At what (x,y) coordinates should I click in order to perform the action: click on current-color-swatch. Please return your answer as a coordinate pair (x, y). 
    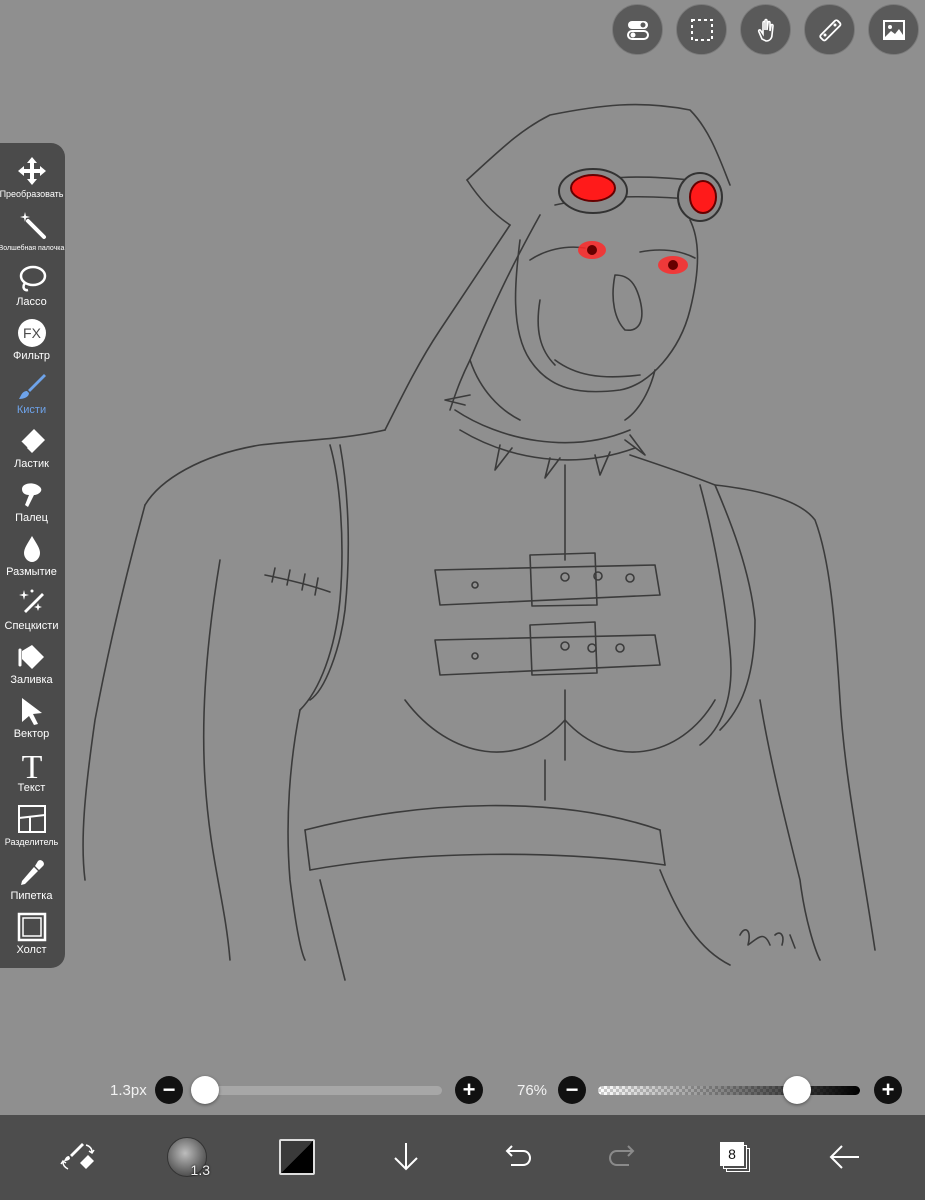
    Looking at the image, I should click on (297, 1157).